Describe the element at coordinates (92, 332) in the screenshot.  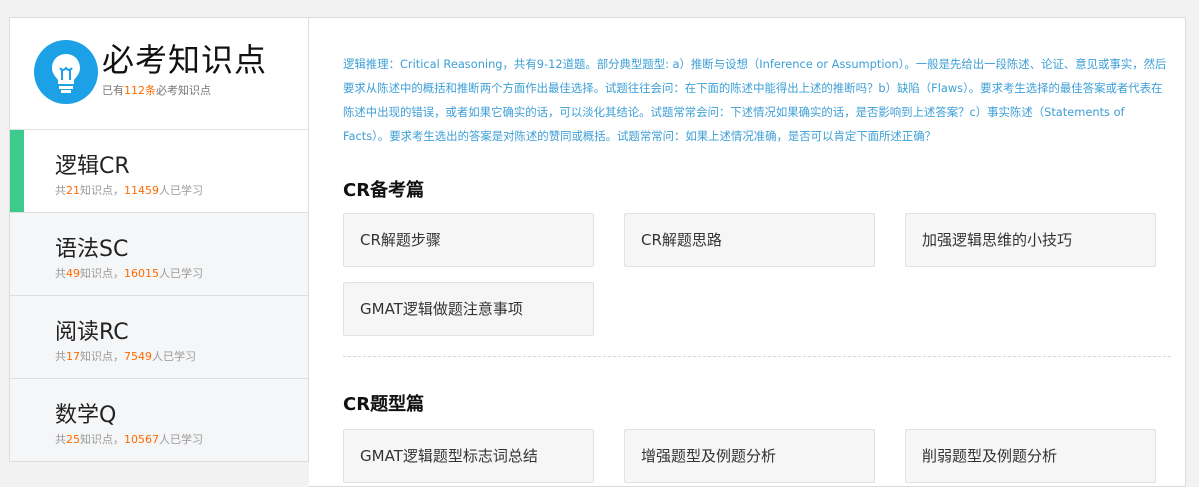
I see `sidebar-item-label: 阅读RC` at that location.